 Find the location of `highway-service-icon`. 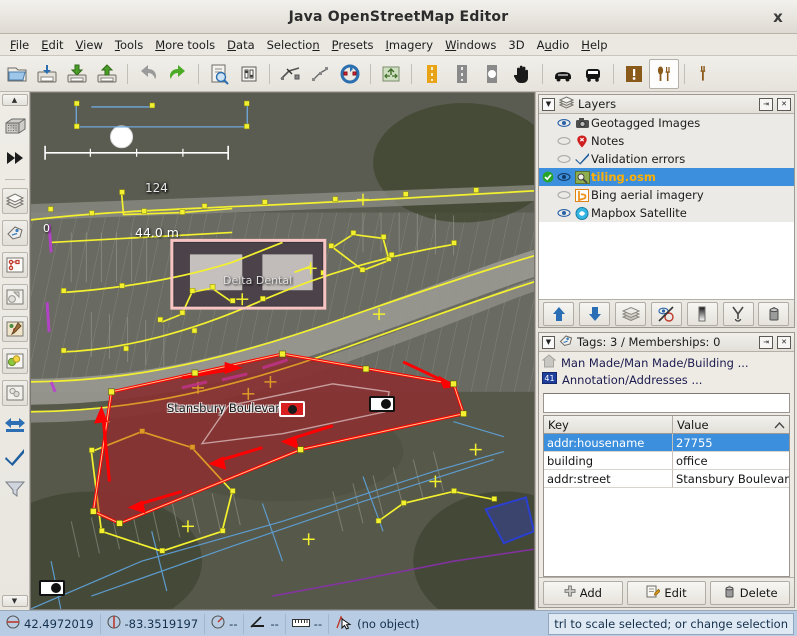

highway-service-icon is located at coordinates (462, 74).